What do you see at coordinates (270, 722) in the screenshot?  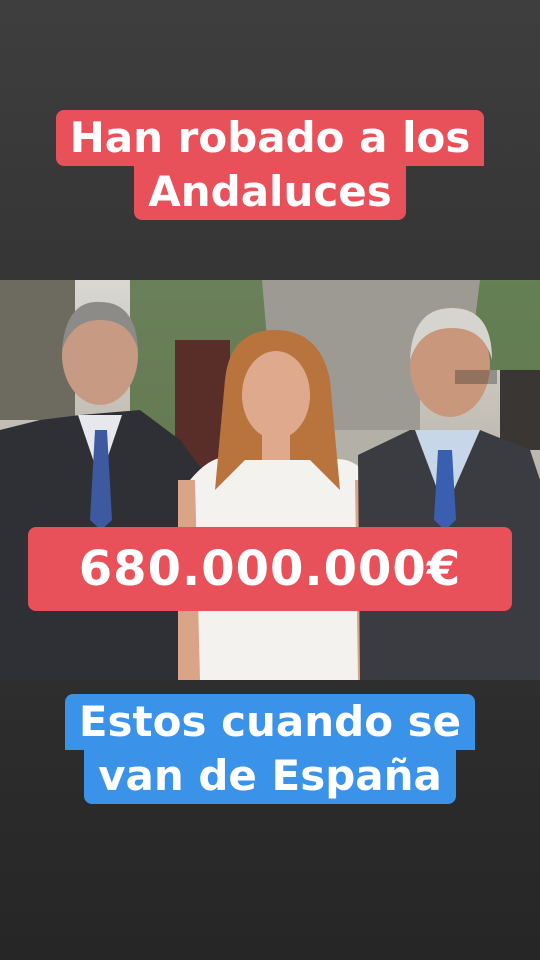 I see `bottom-caption-line-1: Estos cuando se` at bounding box center [270, 722].